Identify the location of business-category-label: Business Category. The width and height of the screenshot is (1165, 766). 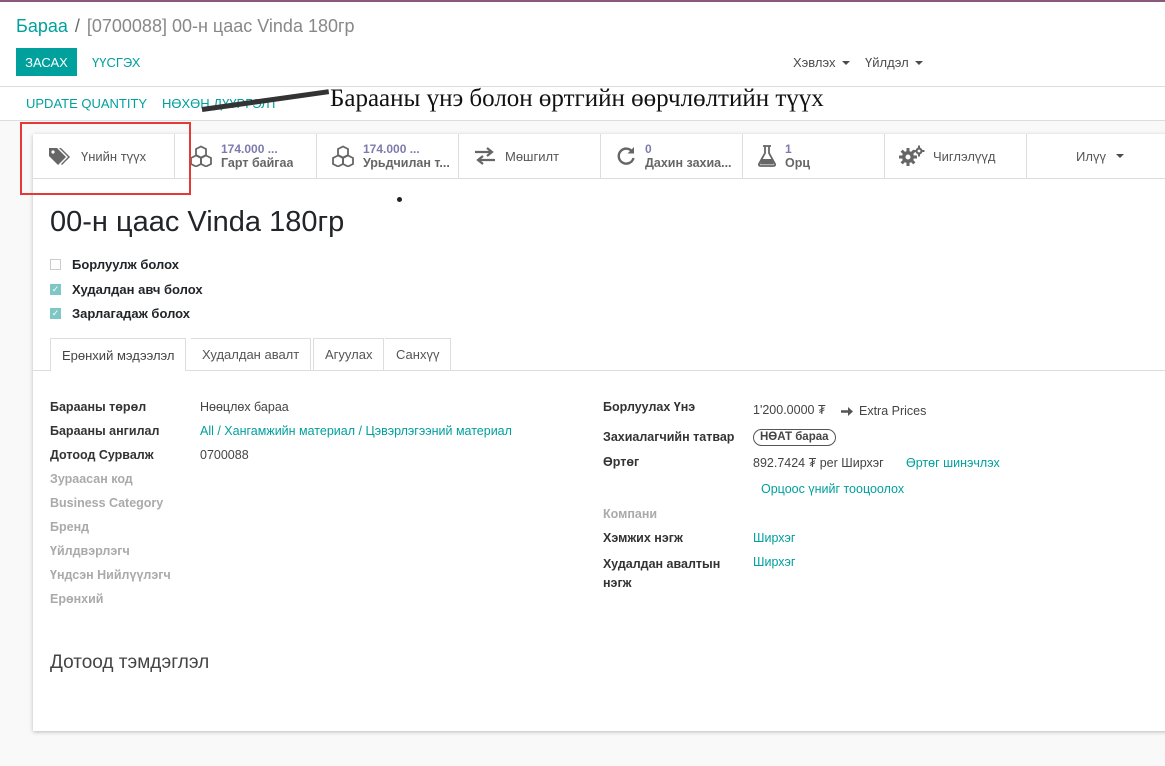
(107, 503).